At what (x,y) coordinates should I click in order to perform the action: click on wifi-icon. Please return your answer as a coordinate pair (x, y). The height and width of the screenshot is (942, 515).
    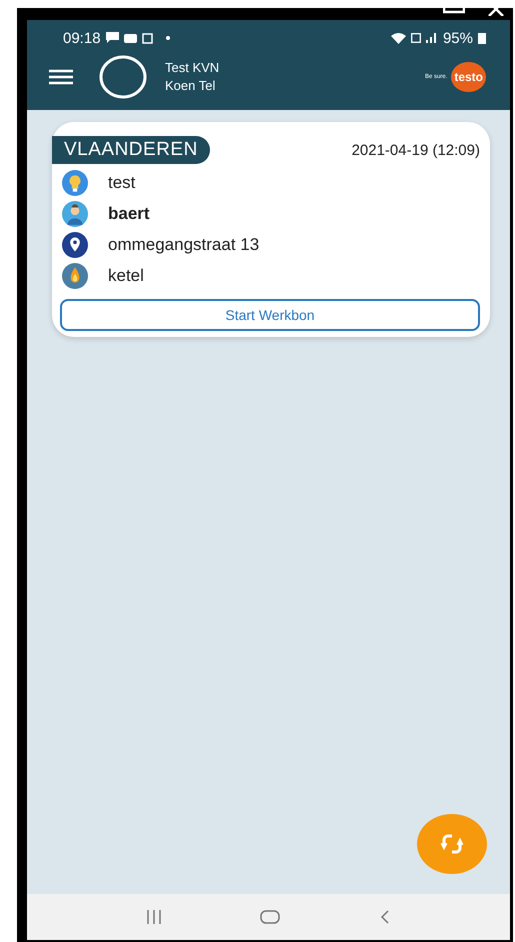
    Looking at the image, I should click on (398, 38).